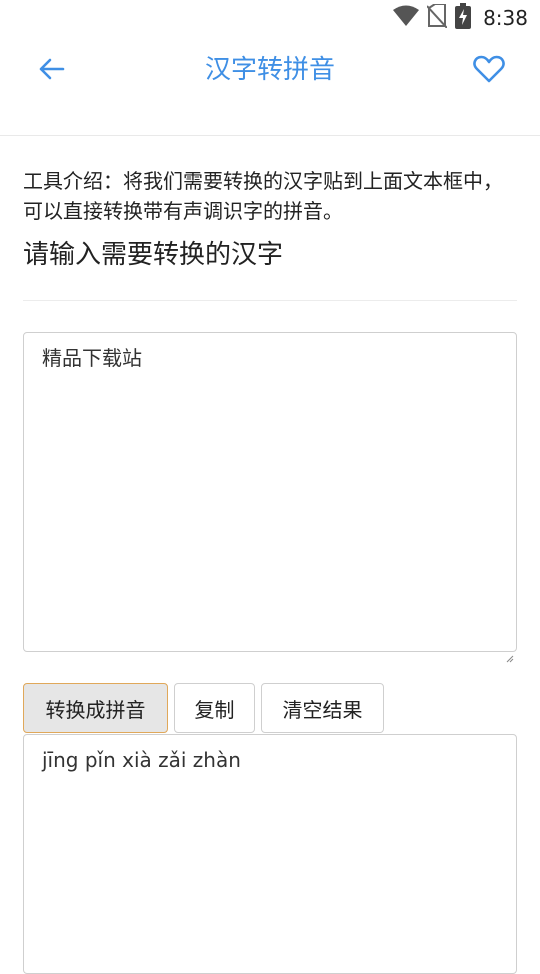  What do you see at coordinates (322, 708) in the screenshot?
I see `clear-result-button: 清空结果` at bounding box center [322, 708].